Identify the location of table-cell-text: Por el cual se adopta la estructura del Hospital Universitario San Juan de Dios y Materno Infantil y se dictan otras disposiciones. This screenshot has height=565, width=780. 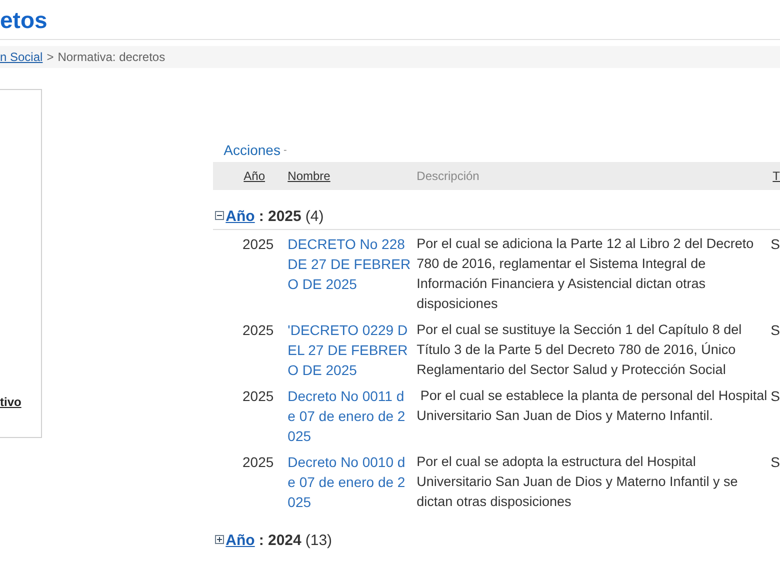
(577, 482).